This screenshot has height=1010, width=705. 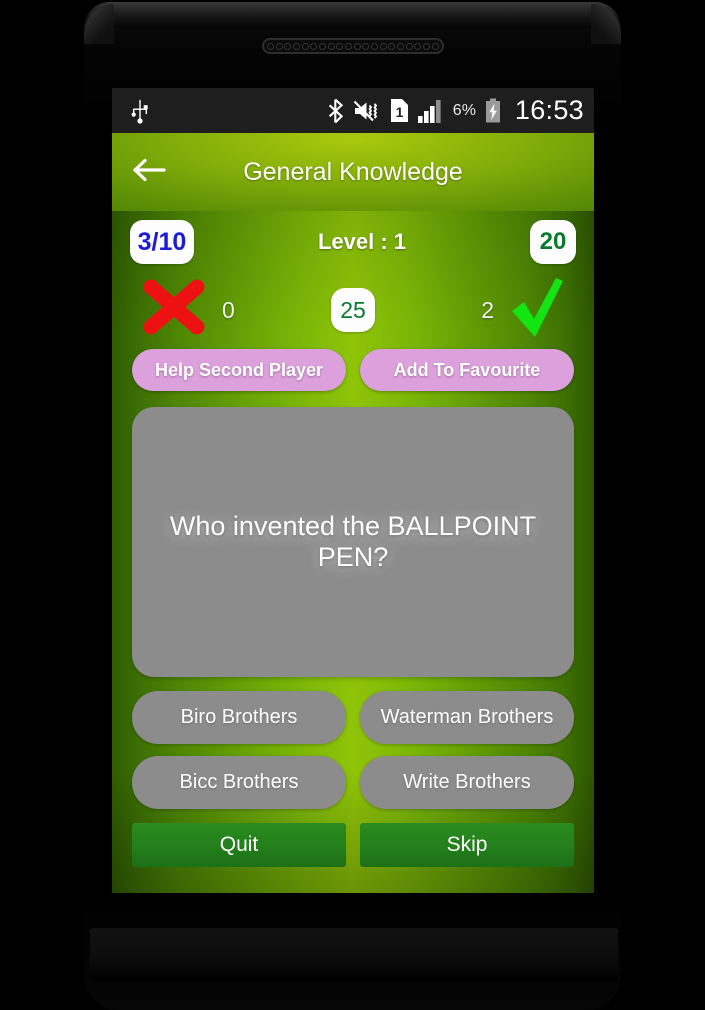 I want to click on right-answers-group: 2, so click(x=481, y=310).